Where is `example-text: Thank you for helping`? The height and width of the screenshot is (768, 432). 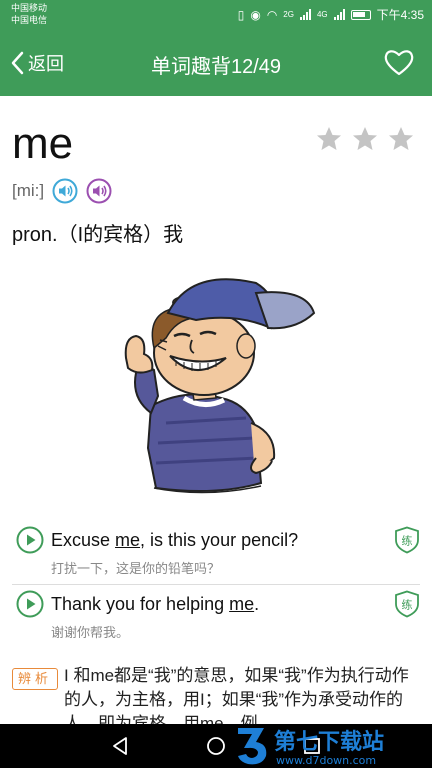
example-text: Thank you for helping is located at coordinates (140, 604).